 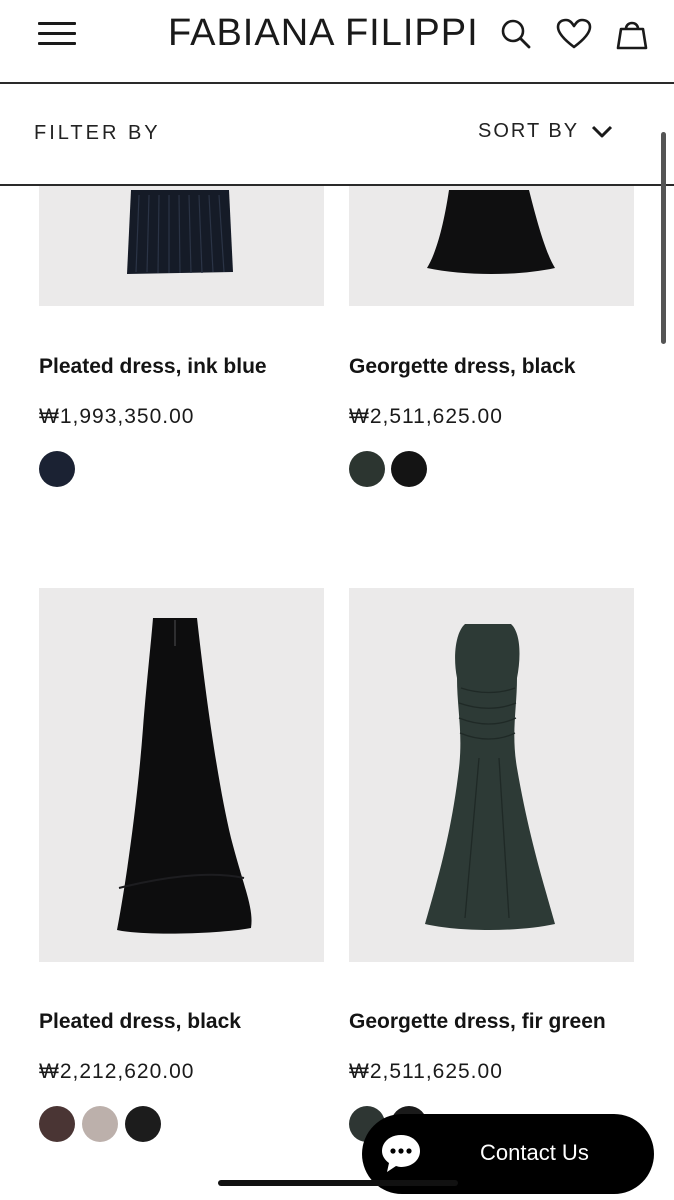 What do you see at coordinates (574, 34) in the screenshot?
I see `heart-icon` at bounding box center [574, 34].